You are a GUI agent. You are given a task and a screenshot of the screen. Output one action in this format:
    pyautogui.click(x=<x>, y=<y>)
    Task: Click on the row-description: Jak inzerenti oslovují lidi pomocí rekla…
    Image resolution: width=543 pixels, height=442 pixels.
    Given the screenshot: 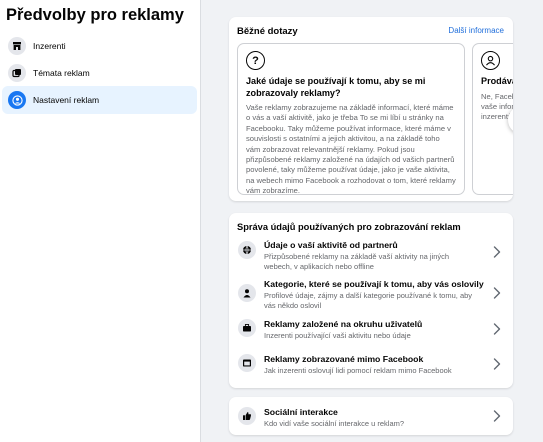 What is the action you would take?
    pyautogui.click(x=358, y=370)
    